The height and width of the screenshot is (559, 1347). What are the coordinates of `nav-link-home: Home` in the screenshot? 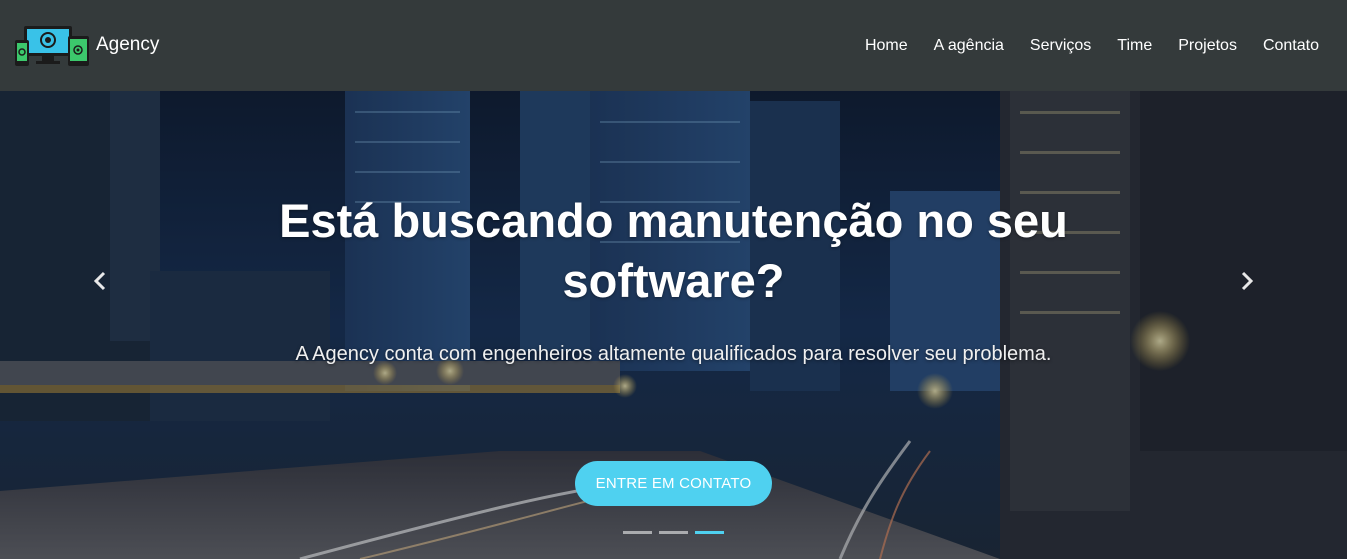 It's located at (886, 46).